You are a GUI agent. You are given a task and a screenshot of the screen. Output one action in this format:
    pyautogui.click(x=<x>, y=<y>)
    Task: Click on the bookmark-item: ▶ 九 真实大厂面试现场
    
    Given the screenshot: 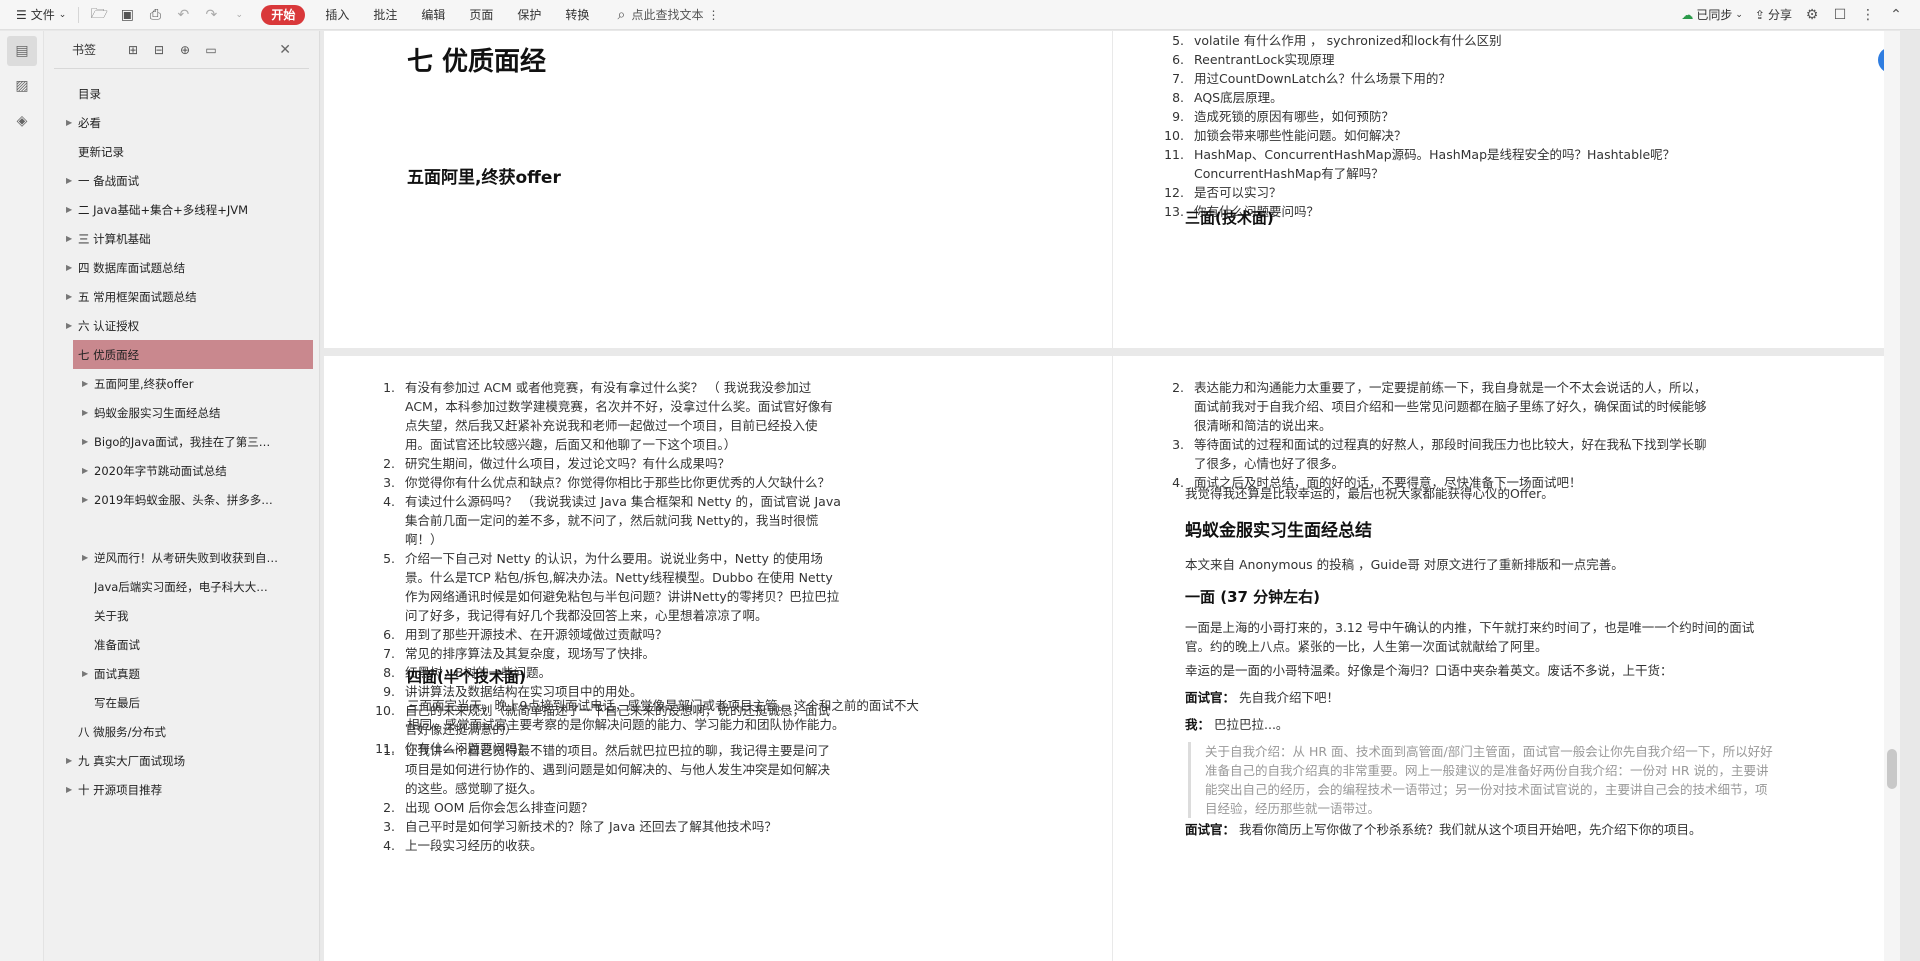 What is the action you would take?
    pyautogui.click(x=181, y=760)
    